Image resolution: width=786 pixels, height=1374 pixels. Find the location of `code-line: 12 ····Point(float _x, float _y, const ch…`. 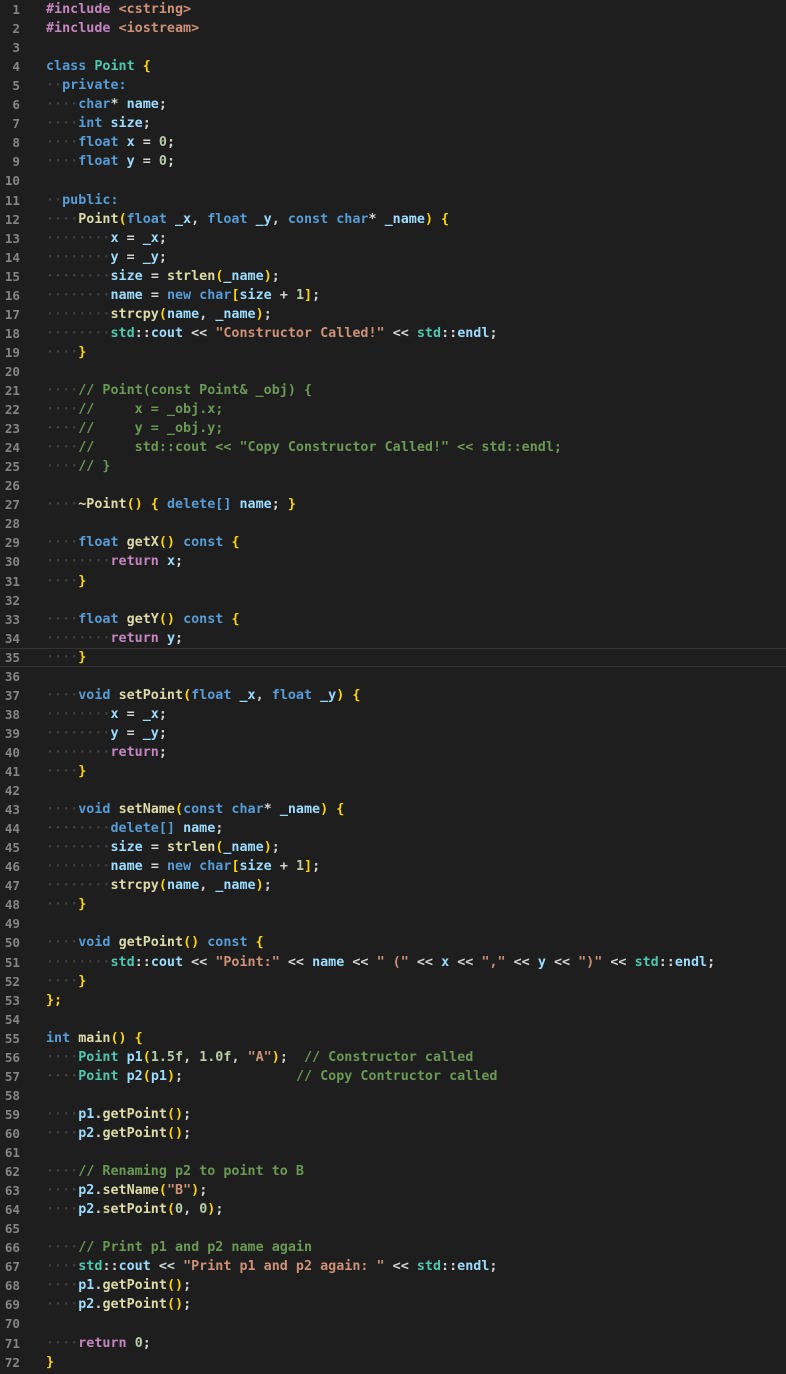

code-line: 12 ····Point(float _x, float _y, const ch… is located at coordinates (393, 219).